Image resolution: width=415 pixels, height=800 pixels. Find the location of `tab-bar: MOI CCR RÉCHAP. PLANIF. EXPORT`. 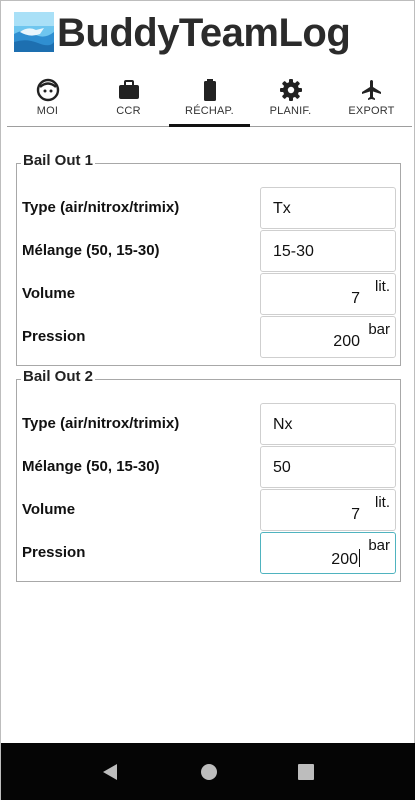

tab-bar: MOI CCR RÉCHAP. PLANIF. EXPORT is located at coordinates (209, 99).